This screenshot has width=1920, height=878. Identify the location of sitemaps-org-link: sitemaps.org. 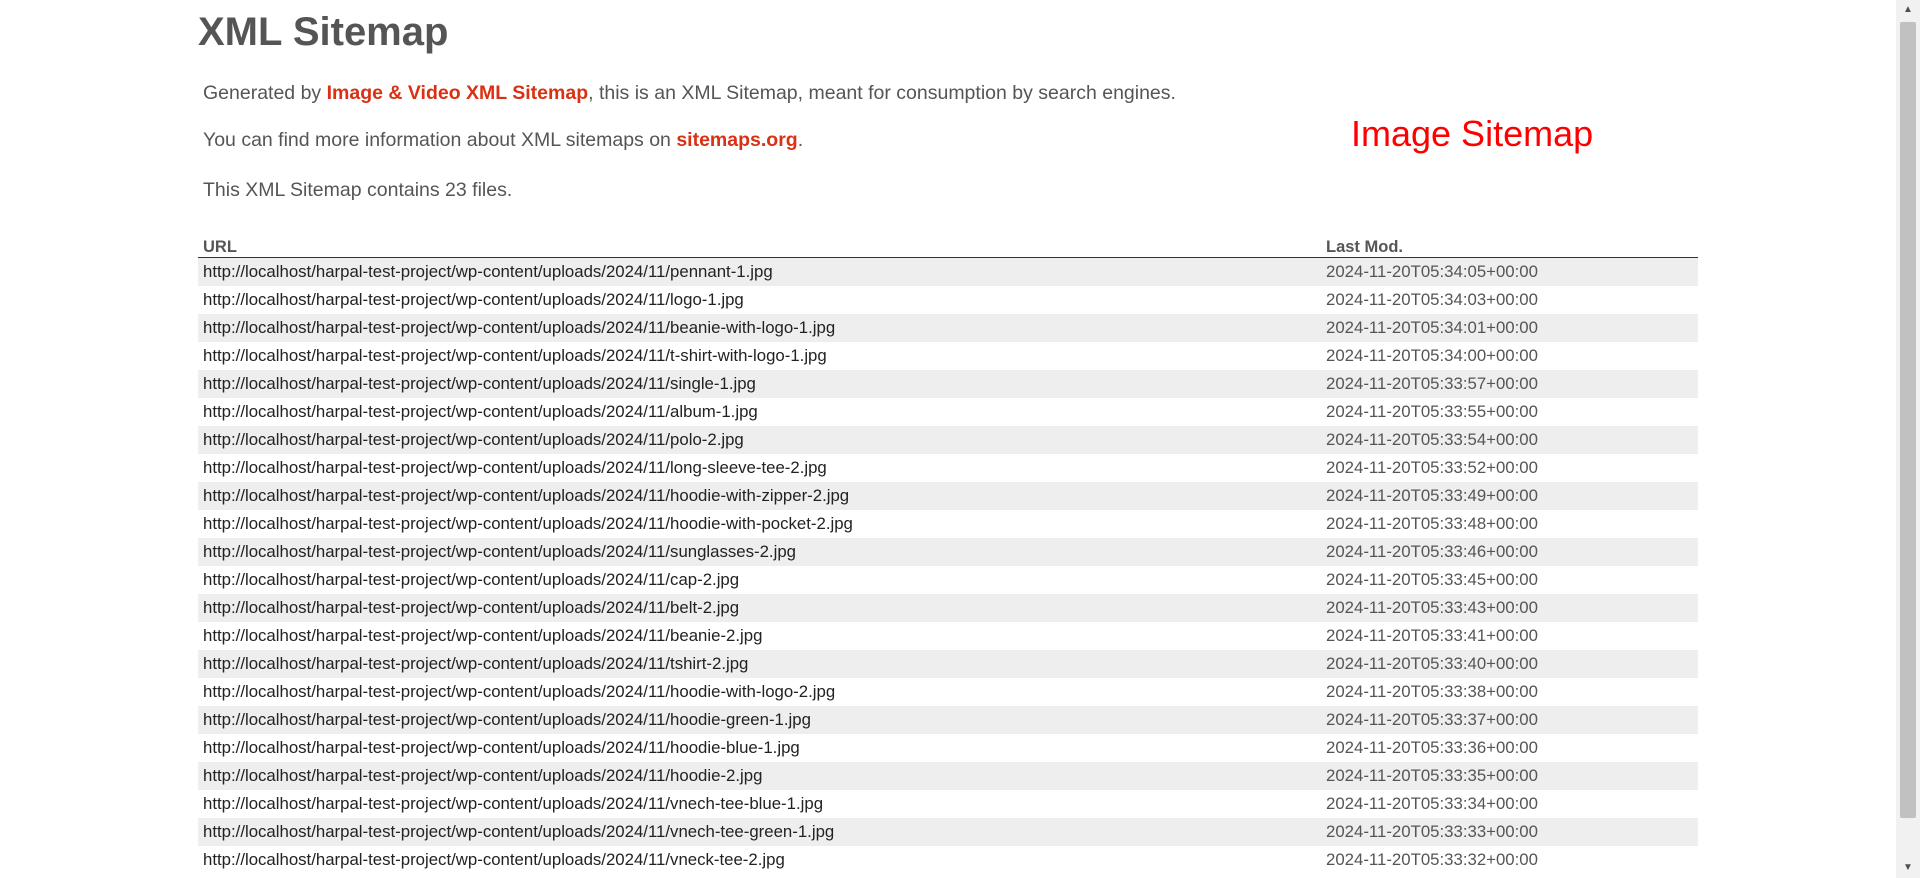
(736, 140).